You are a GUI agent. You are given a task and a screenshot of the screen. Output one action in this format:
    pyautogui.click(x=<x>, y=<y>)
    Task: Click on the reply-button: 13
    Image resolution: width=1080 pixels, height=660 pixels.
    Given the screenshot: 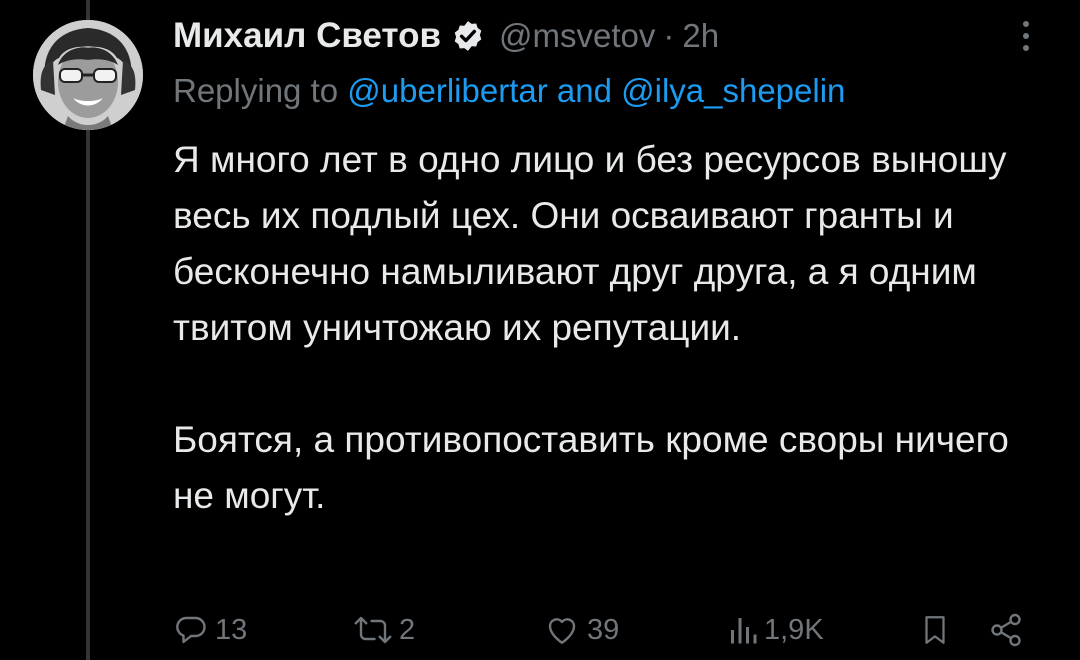 What is the action you would take?
    pyautogui.click(x=210, y=630)
    